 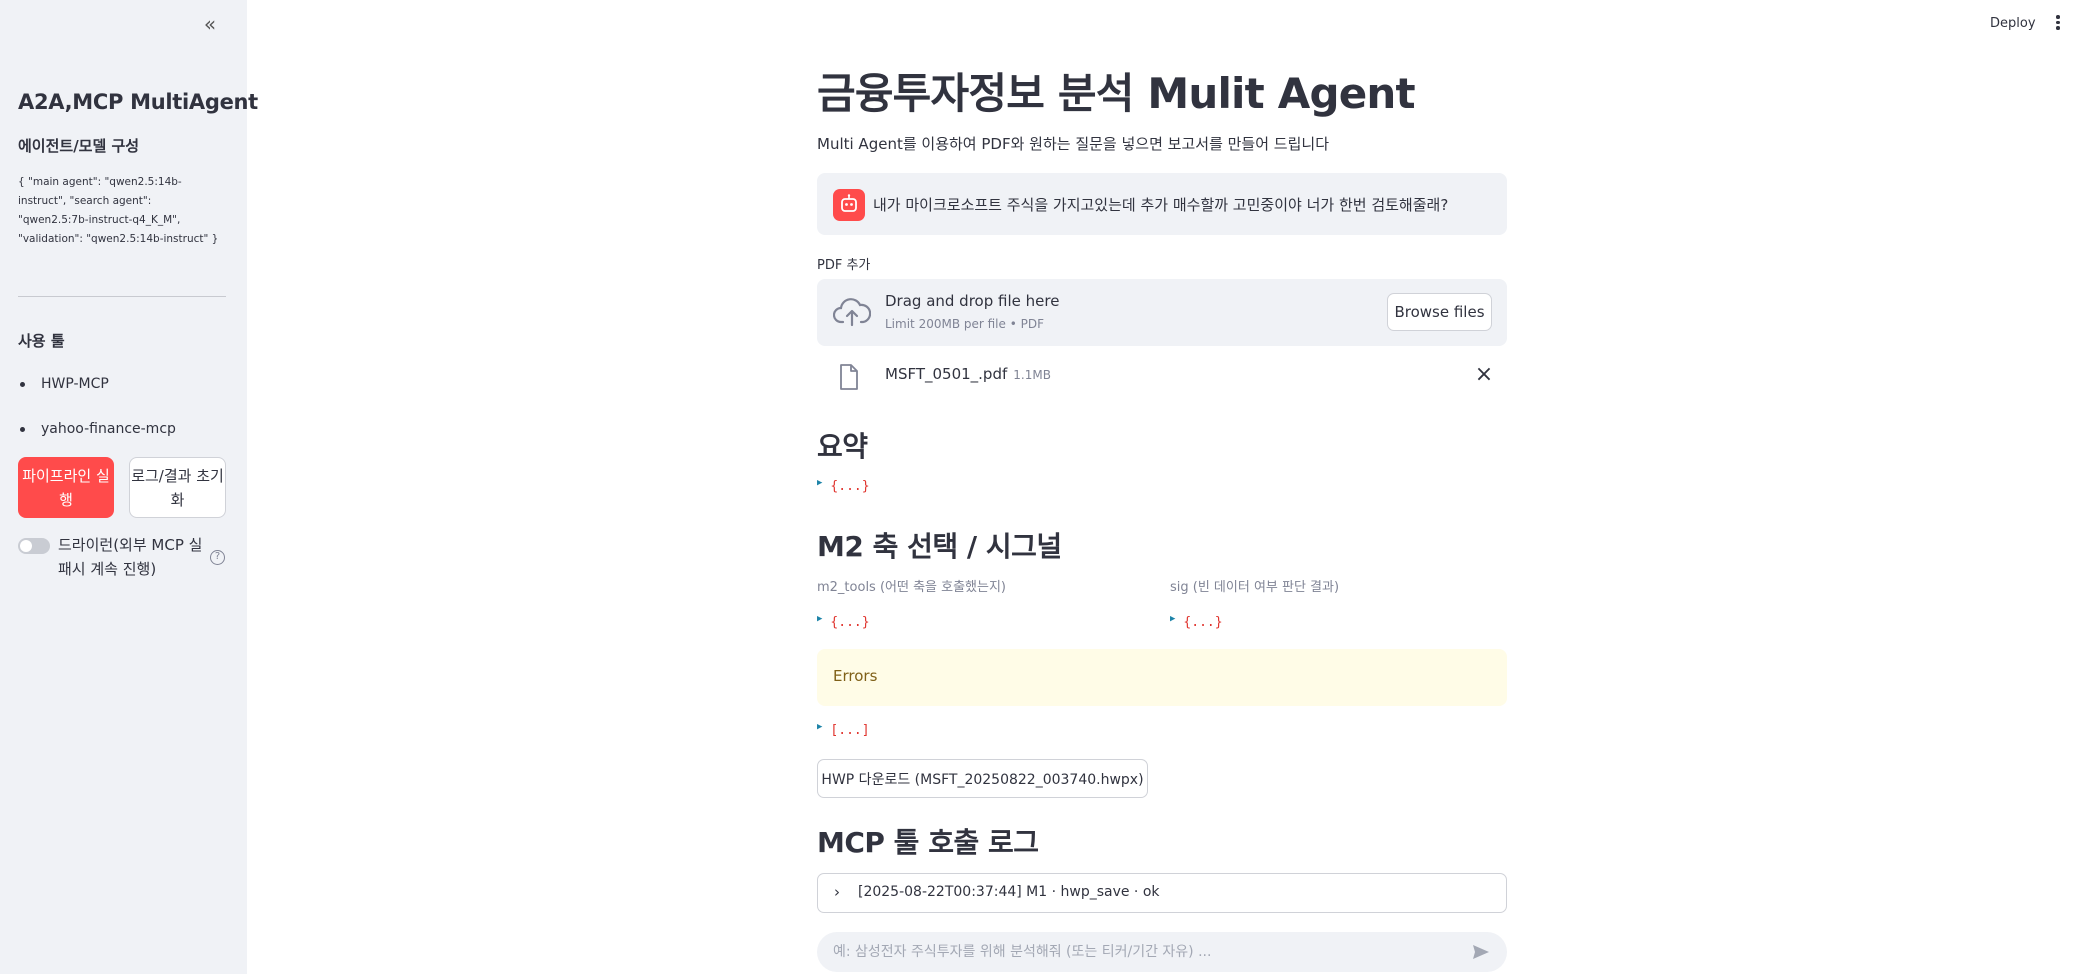 I want to click on close-icon: ×, so click(x=1484, y=375).